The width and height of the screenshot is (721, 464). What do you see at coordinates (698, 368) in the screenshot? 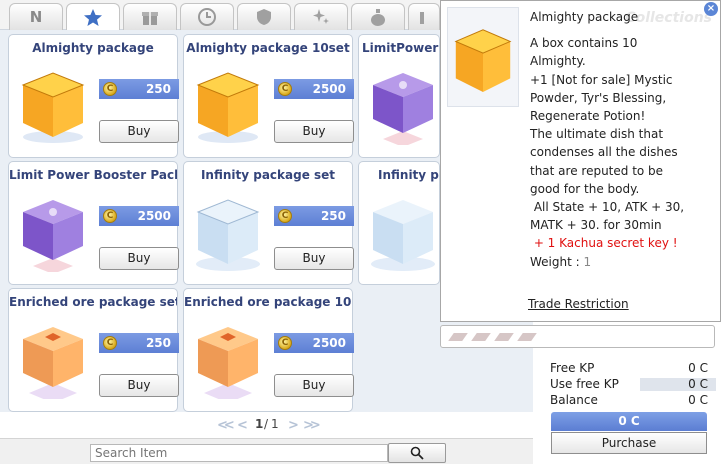
I see `free-kp-value: 0 C` at bounding box center [698, 368].